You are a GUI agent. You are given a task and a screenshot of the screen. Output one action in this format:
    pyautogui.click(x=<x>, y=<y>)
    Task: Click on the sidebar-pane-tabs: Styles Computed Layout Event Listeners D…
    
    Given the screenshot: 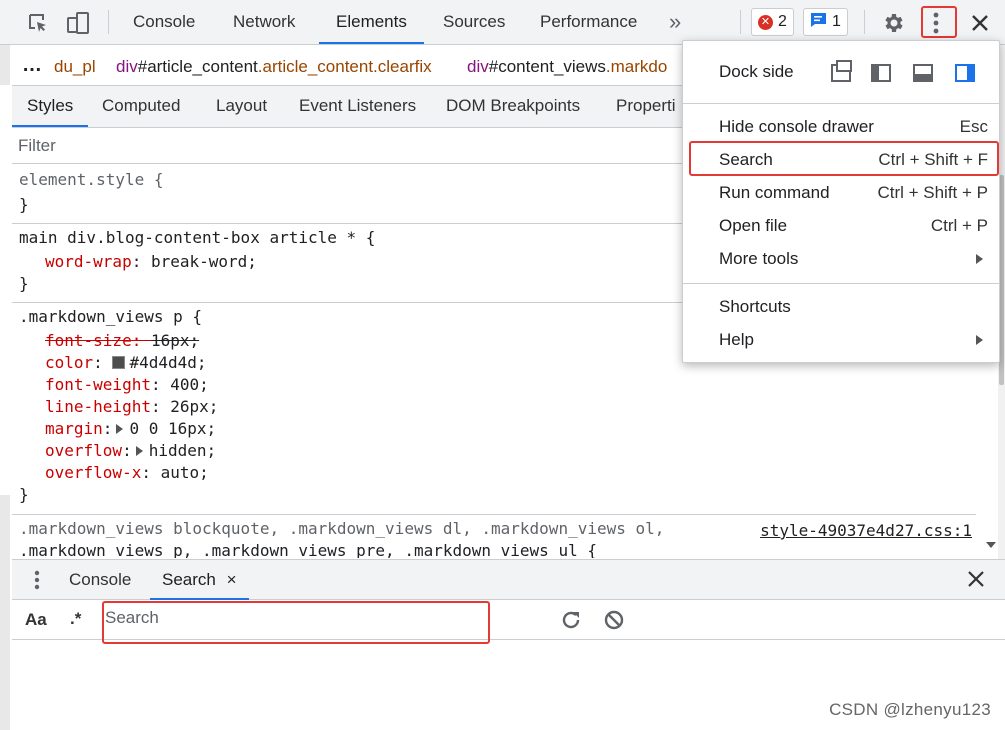 What is the action you would take?
    pyautogui.click(x=347, y=107)
    